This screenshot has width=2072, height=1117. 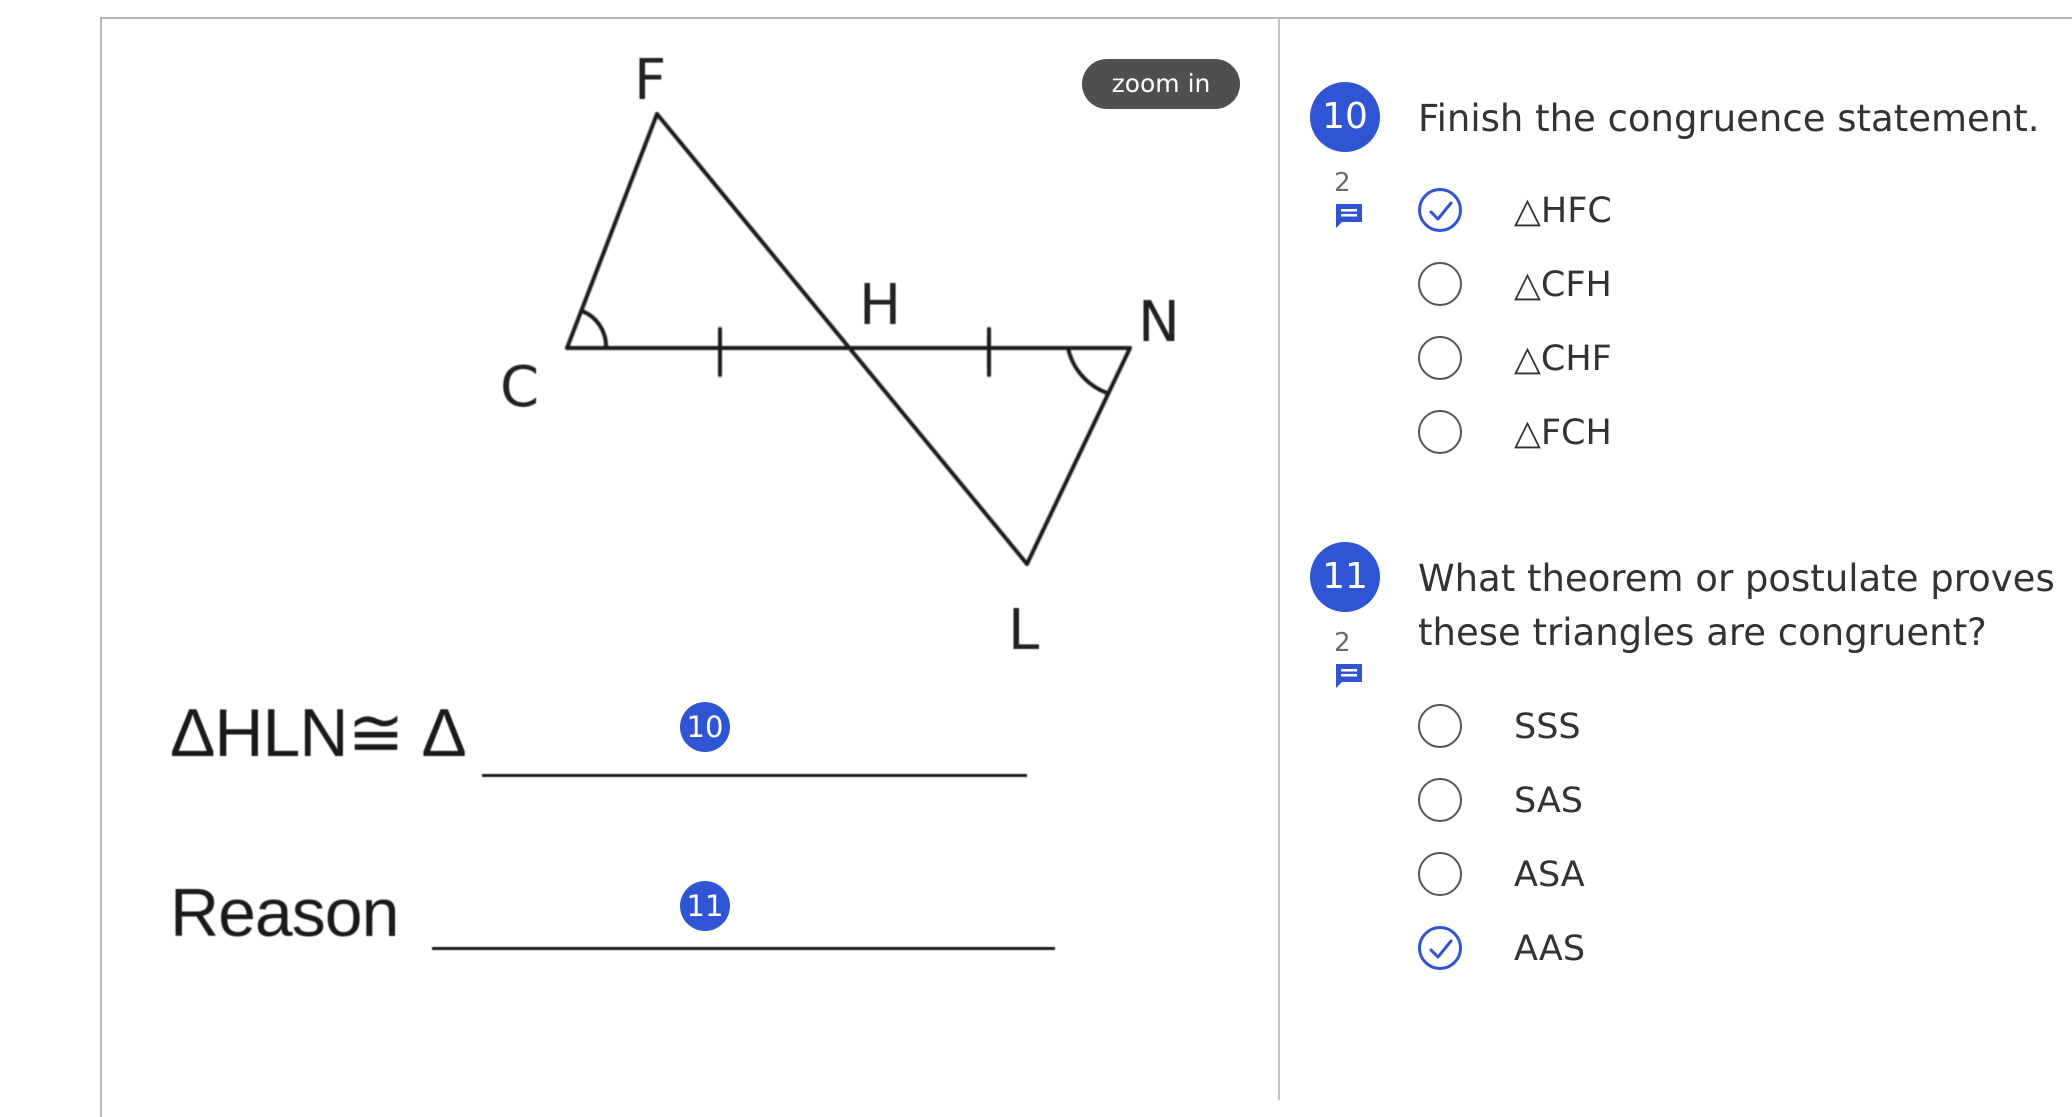 What do you see at coordinates (1718, 952) in the screenshot?
I see `choice-option: AAS` at bounding box center [1718, 952].